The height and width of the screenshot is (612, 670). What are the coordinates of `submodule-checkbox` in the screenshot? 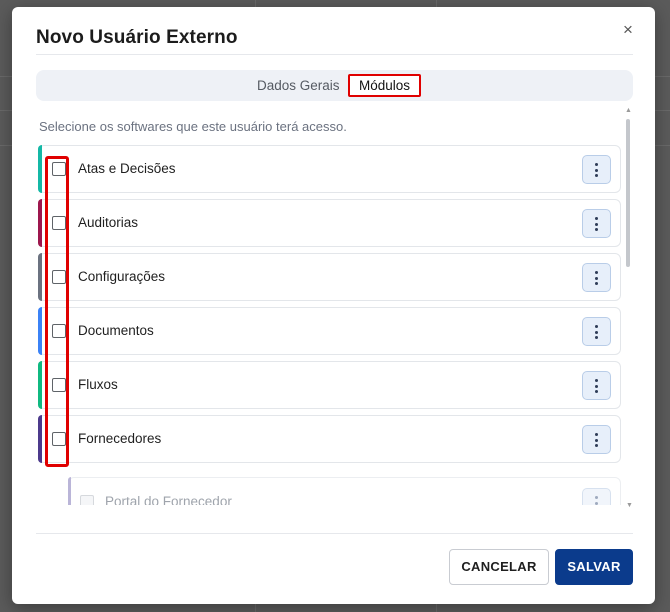 It's located at (87, 500).